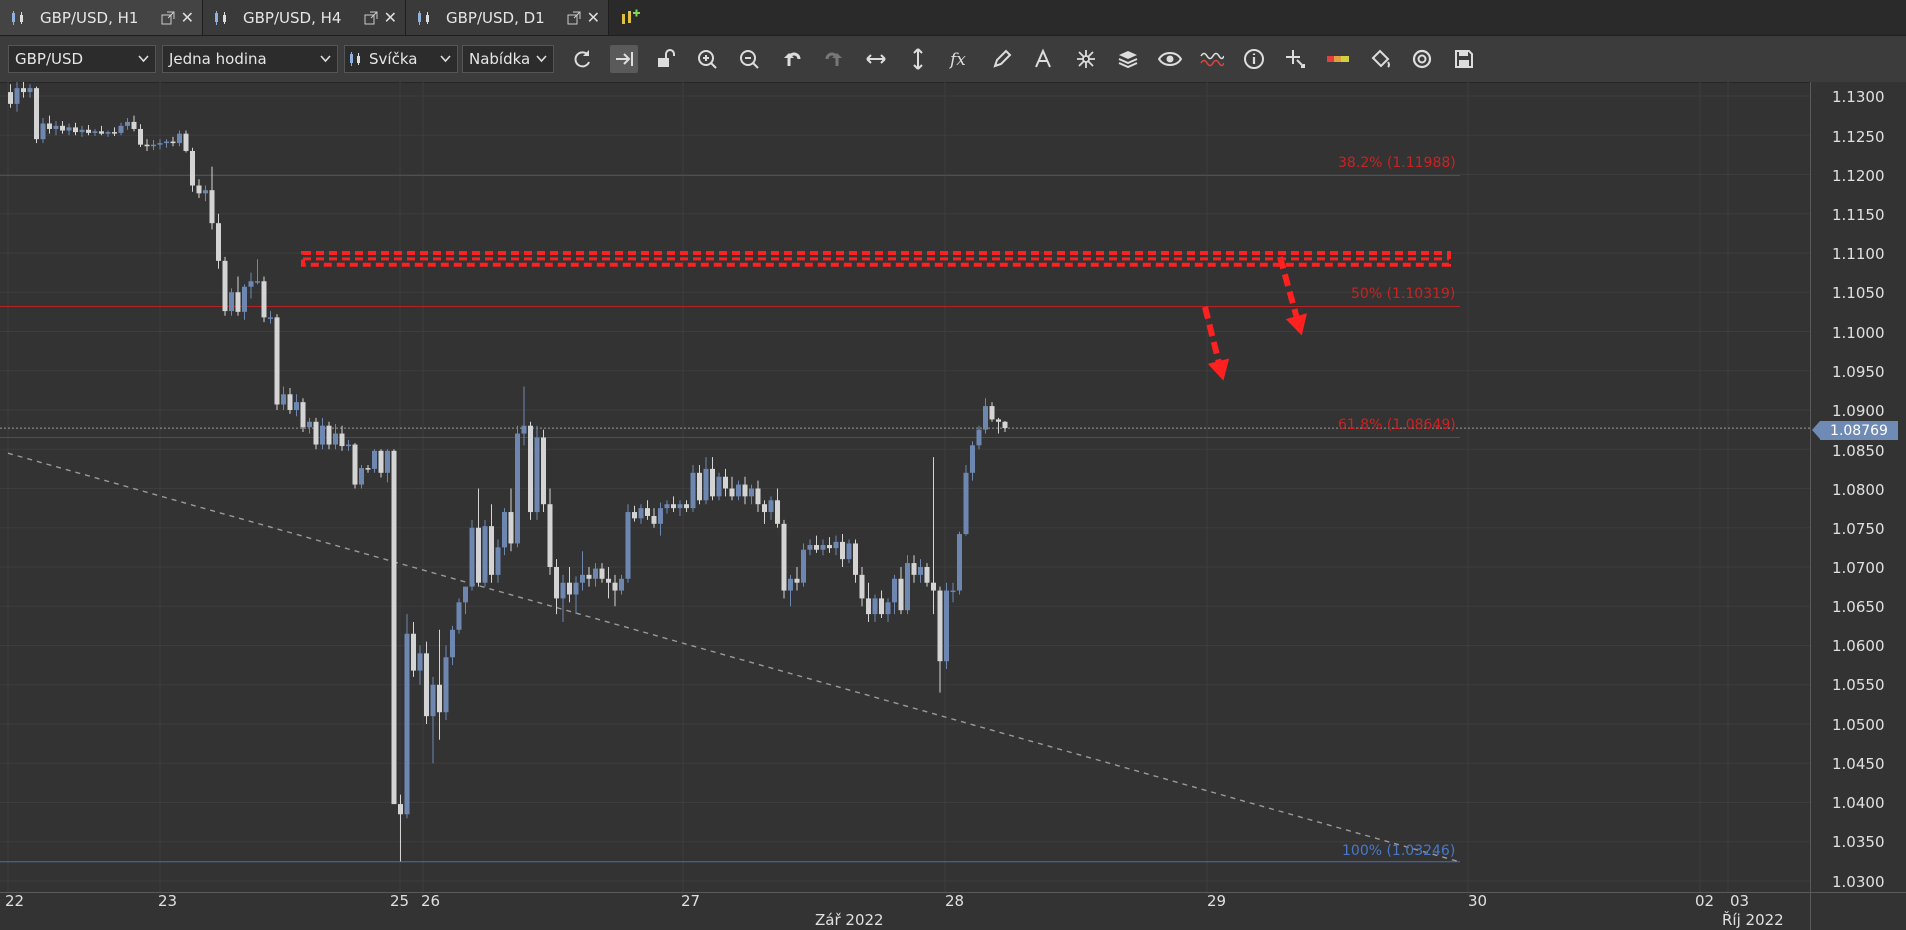 The height and width of the screenshot is (930, 1906). Describe the element at coordinates (292, 17) in the screenshot. I see `tab-label: GBP/USD, H4` at that location.